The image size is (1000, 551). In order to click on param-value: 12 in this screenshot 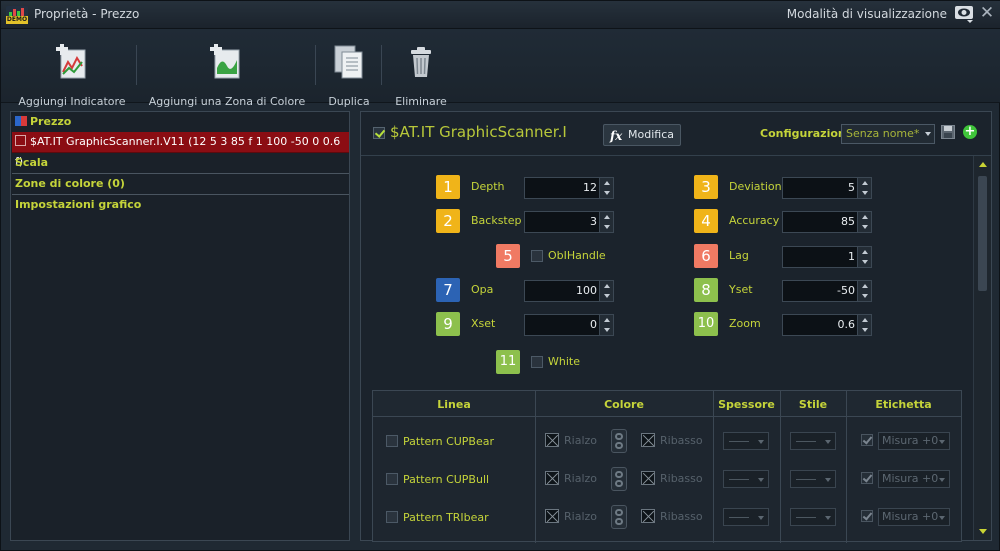, I will do `click(590, 187)`.